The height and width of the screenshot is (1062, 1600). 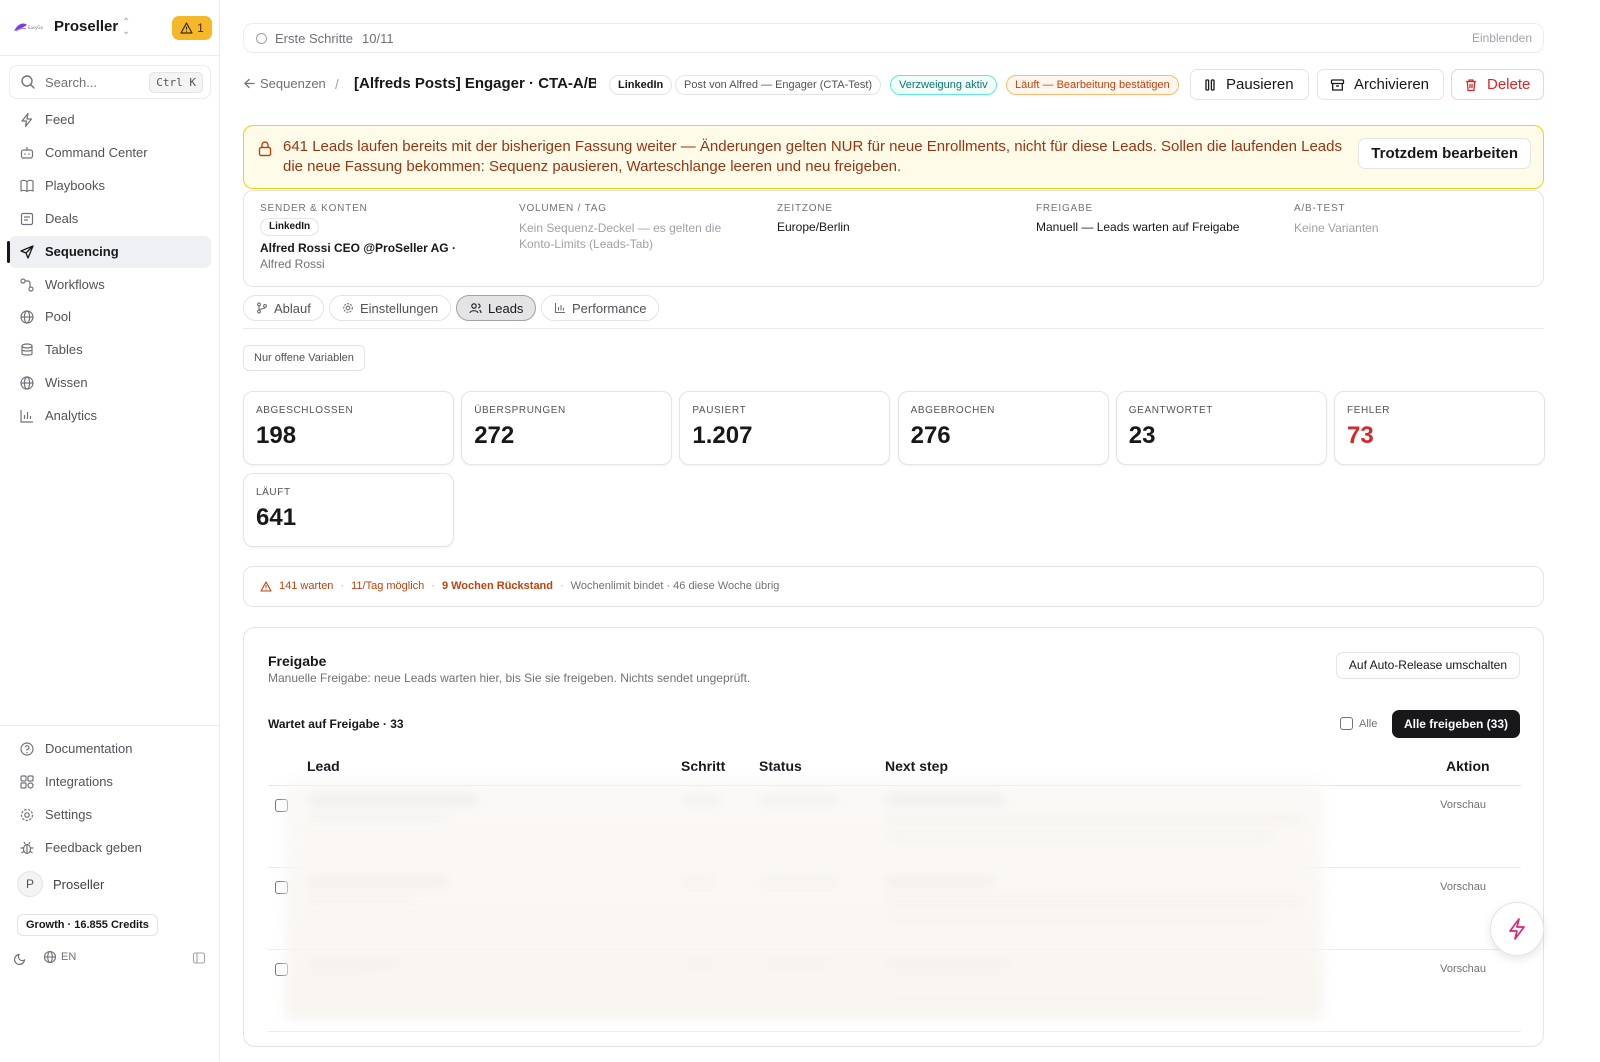 What do you see at coordinates (1210, 84) in the screenshot?
I see `pause-icon` at bounding box center [1210, 84].